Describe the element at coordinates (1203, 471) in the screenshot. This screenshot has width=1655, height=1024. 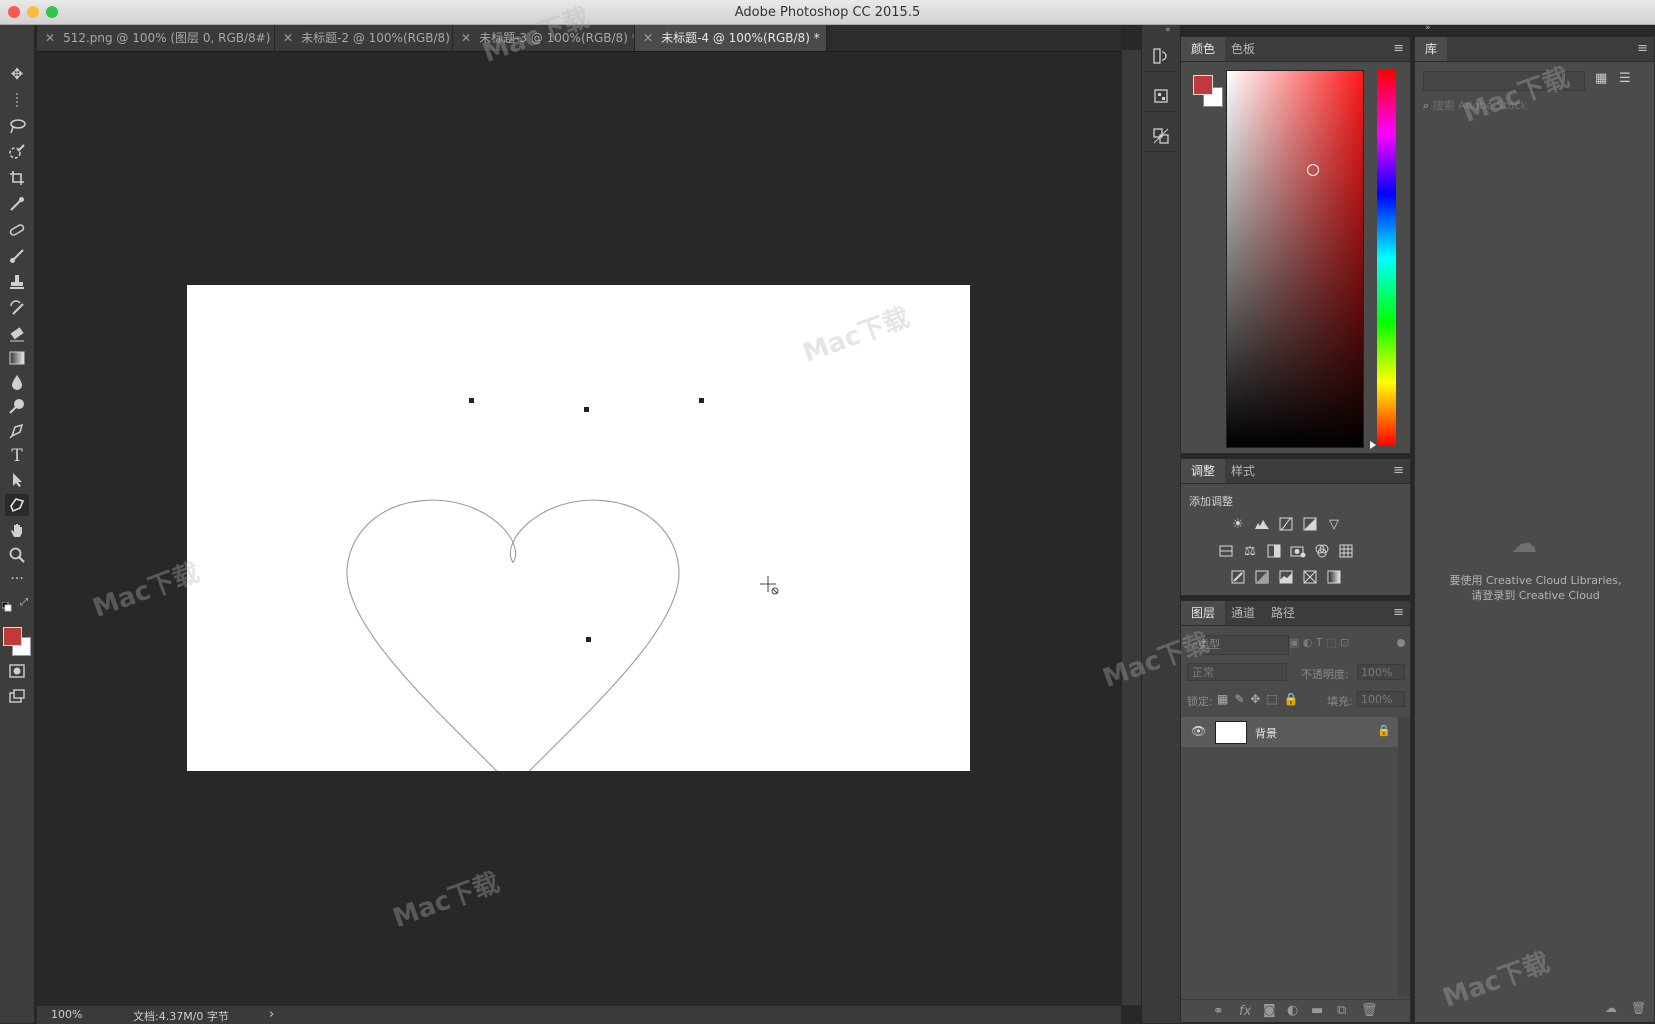
I see `tab-adjustments: 调整` at that location.